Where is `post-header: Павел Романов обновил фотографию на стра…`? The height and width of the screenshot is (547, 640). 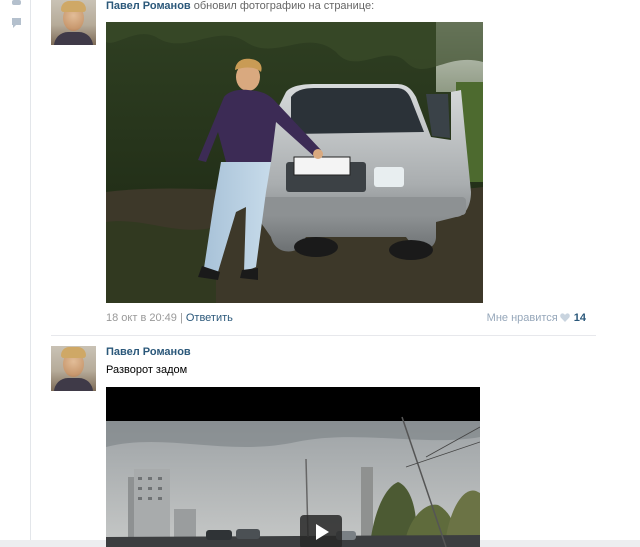
post-header: Павел Романов обновил фотографию на стра… is located at coordinates (240, 6).